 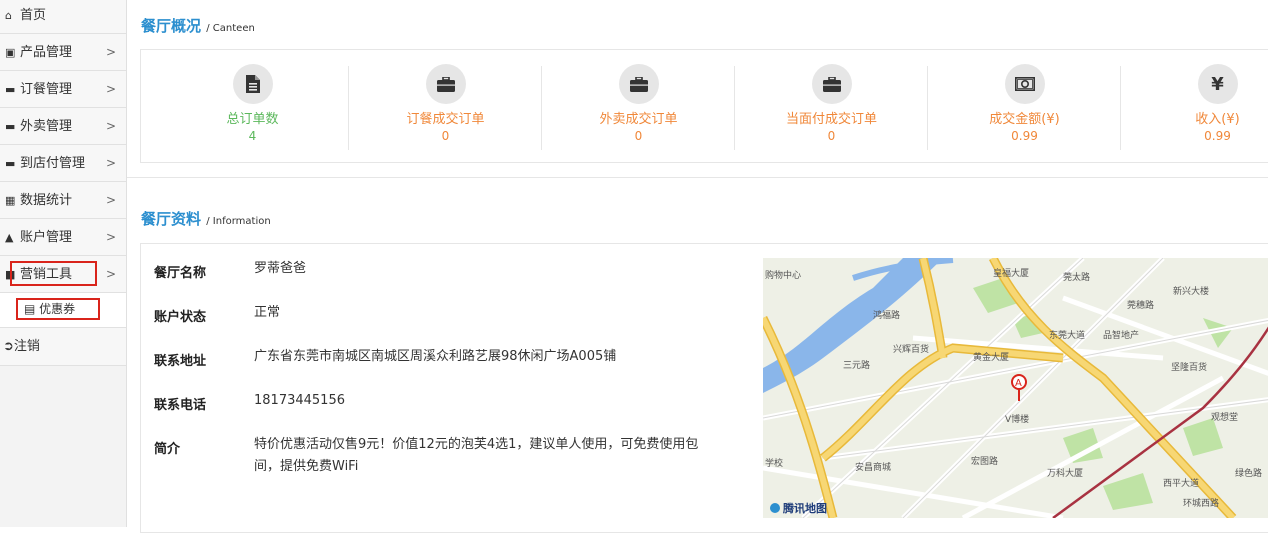 I want to click on sidebar-item-label: 账户管理, so click(x=46, y=237).